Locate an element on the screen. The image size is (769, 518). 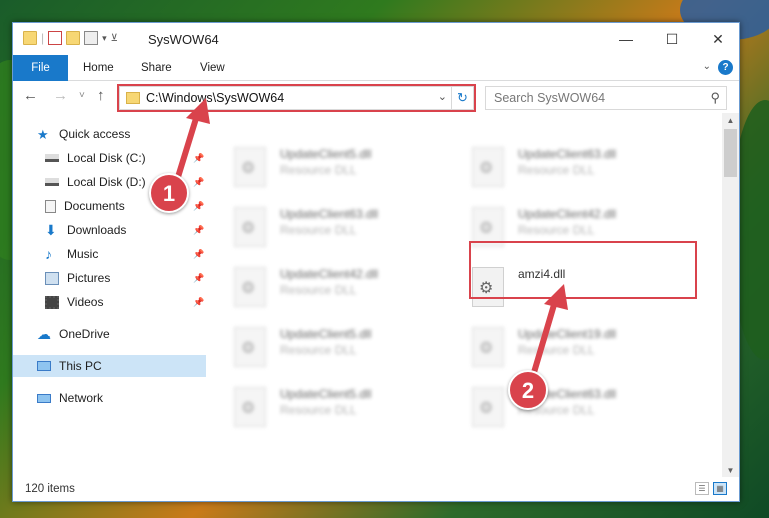
step-1-marker: 1 is located at coordinates (169, 193).